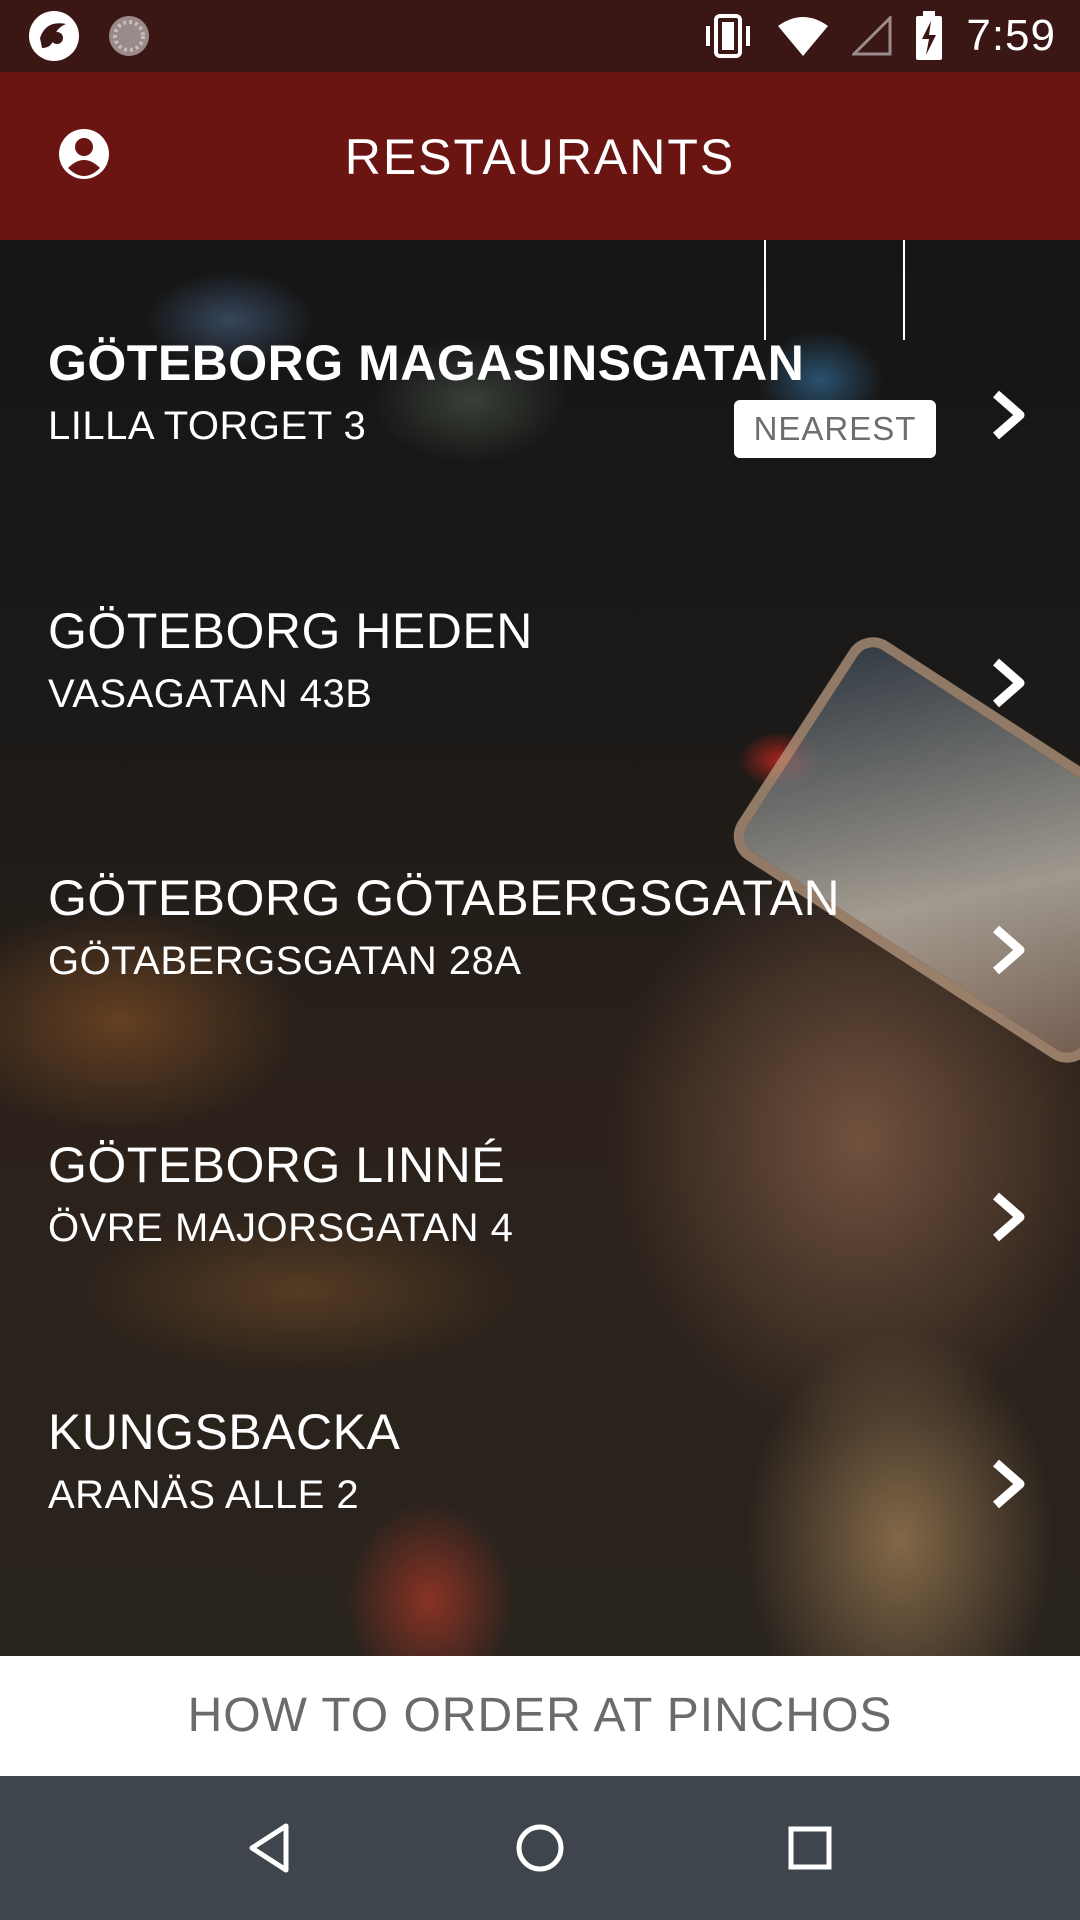 The width and height of the screenshot is (1080, 1920). Describe the element at coordinates (1011, 35) in the screenshot. I see `status-time: 7:59` at that location.